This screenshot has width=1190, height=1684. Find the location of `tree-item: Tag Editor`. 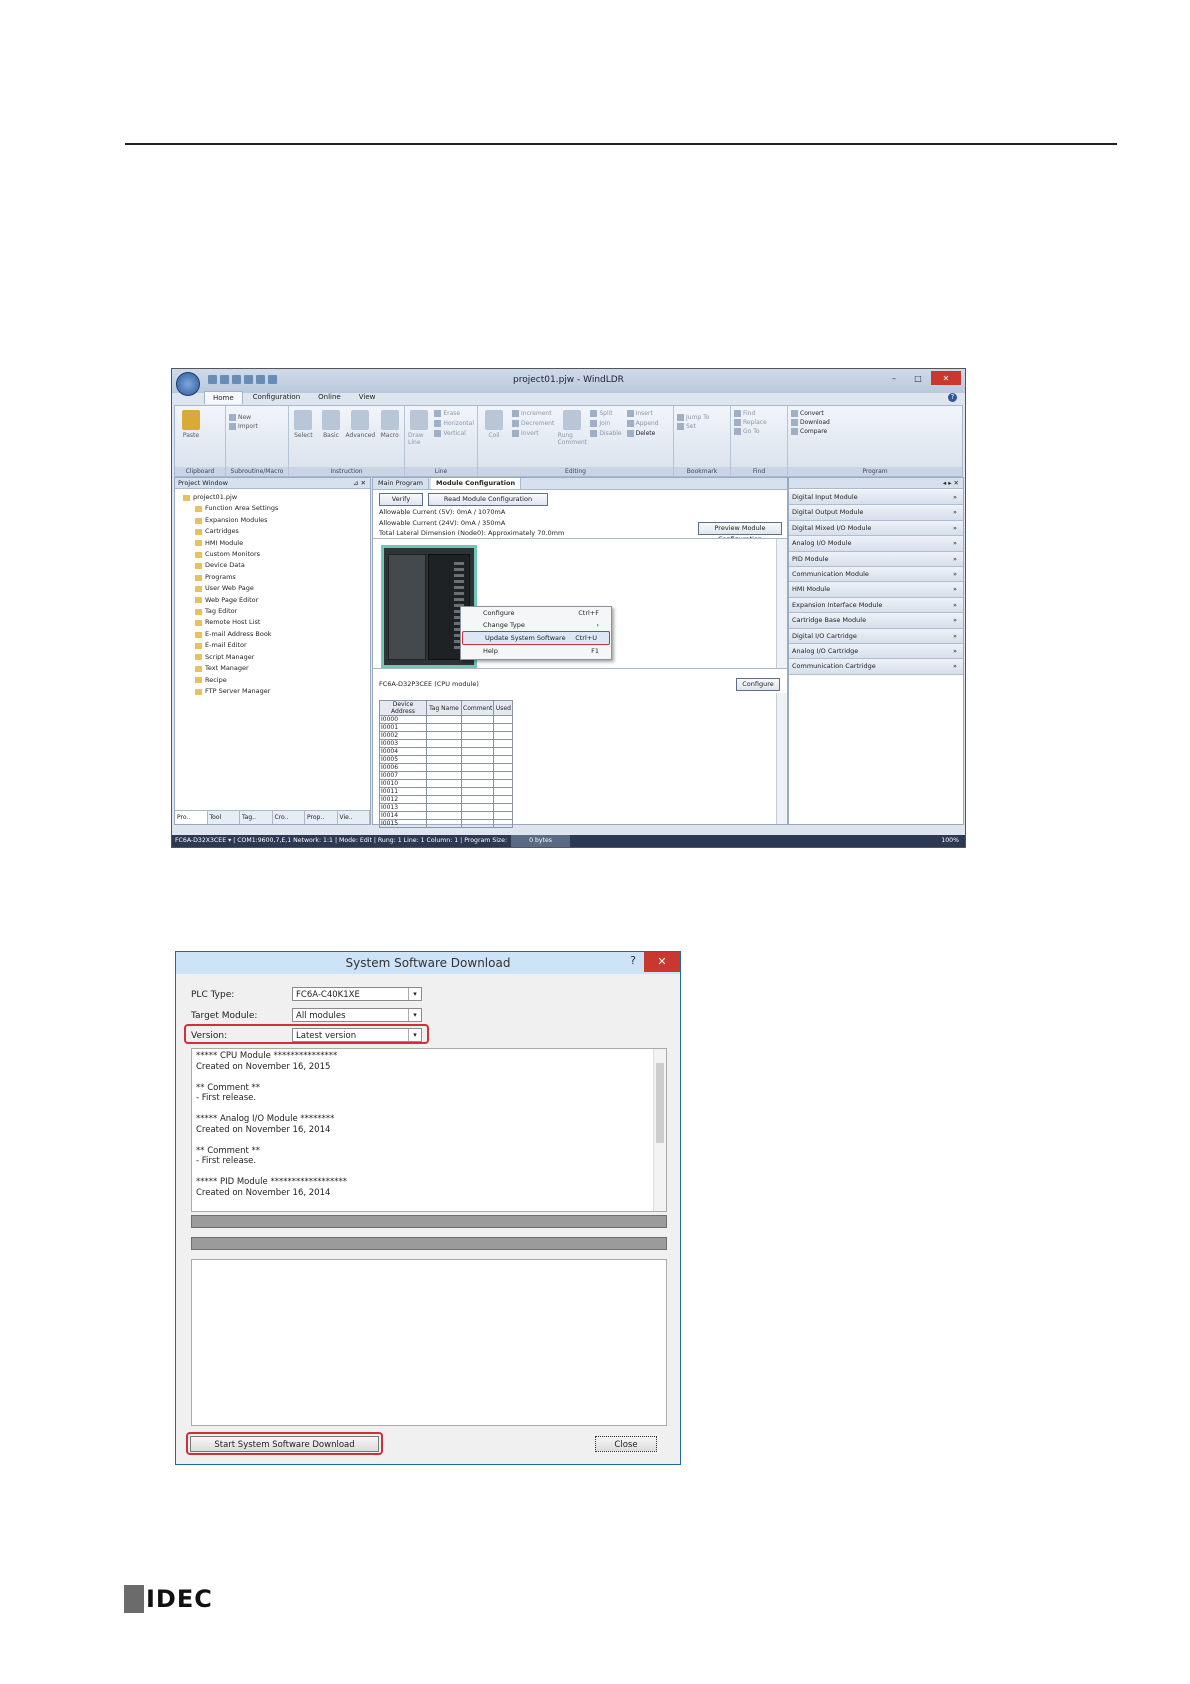

tree-item: Tag Editor is located at coordinates (230, 611).